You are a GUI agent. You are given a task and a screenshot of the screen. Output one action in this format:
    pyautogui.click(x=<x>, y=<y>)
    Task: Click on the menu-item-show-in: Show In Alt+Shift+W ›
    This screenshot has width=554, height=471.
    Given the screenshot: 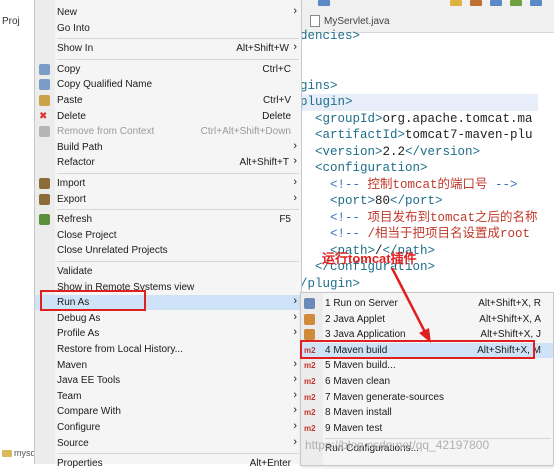 What is the action you would take?
    pyautogui.click(x=168, y=48)
    